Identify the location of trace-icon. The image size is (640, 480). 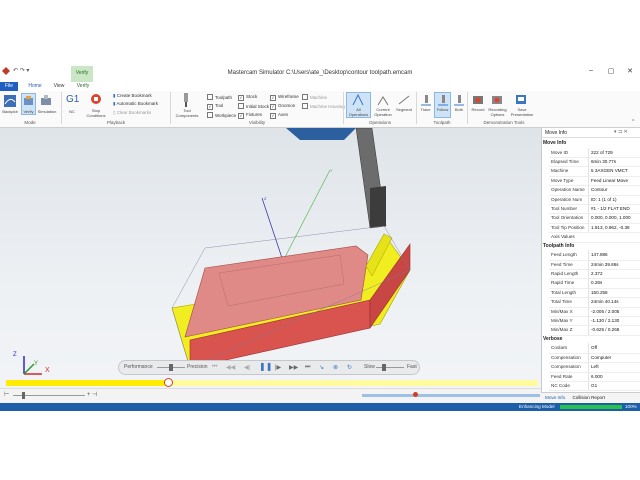
(426, 100).